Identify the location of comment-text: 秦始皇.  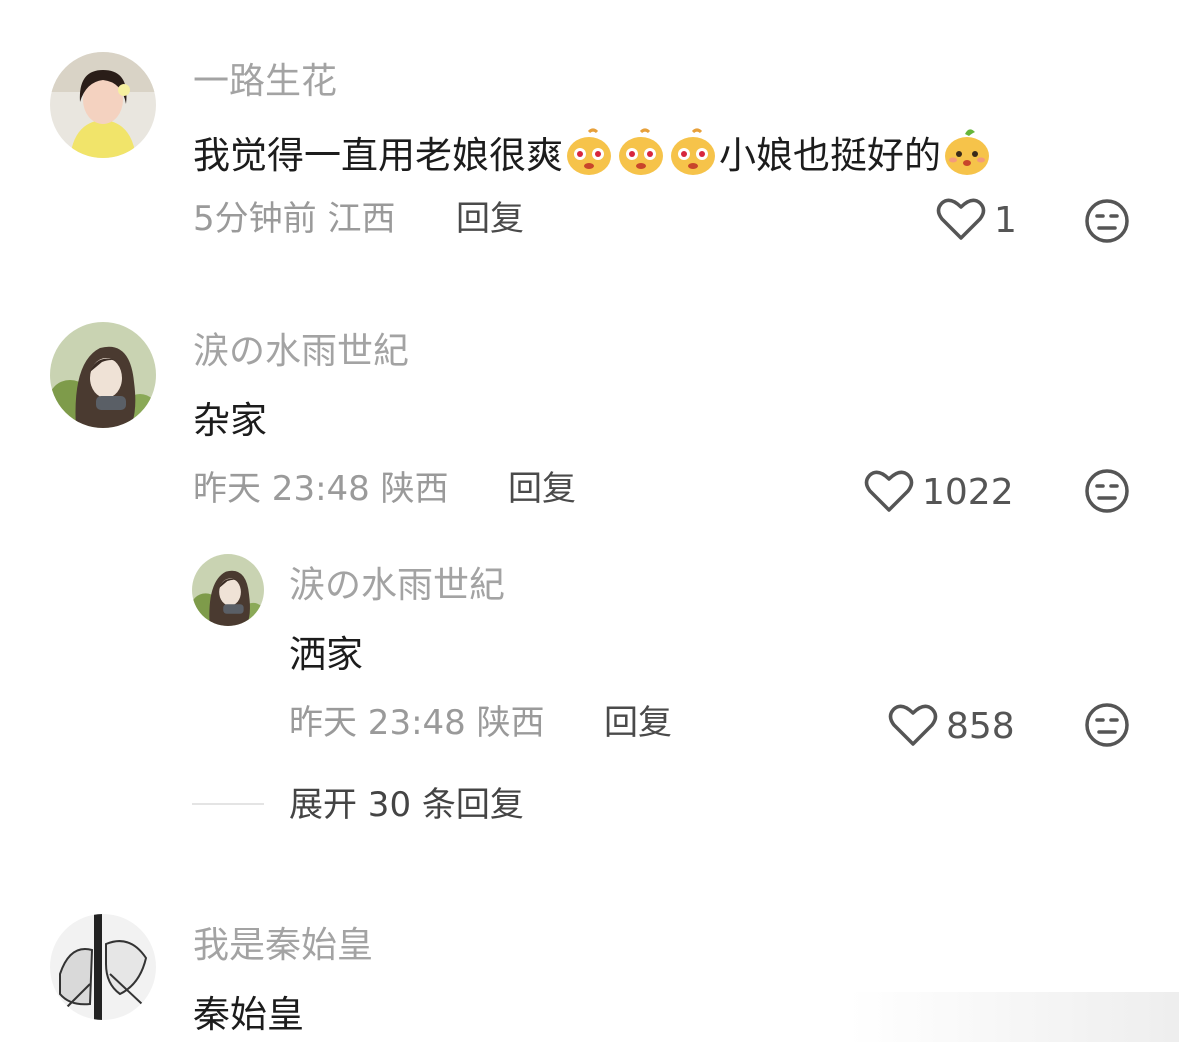
(248, 1014).